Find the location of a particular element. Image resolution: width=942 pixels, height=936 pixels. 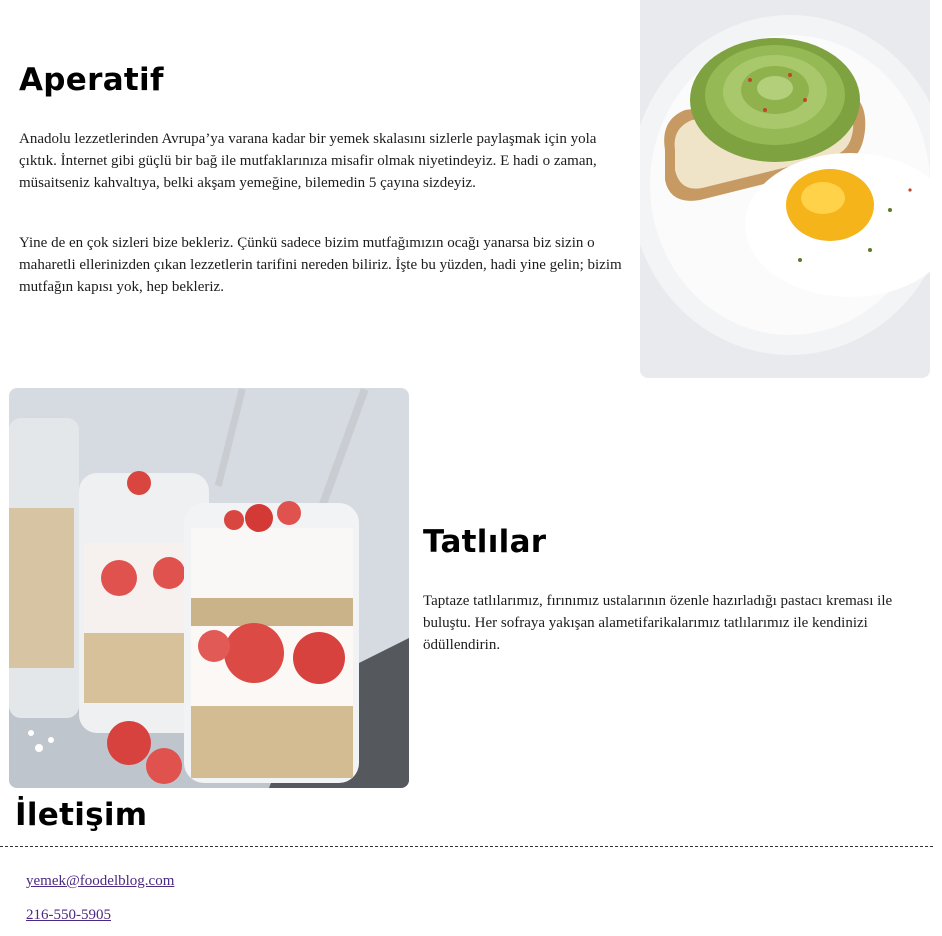

phone-link: 216-550-5905 is located at coordinates (68, 915).